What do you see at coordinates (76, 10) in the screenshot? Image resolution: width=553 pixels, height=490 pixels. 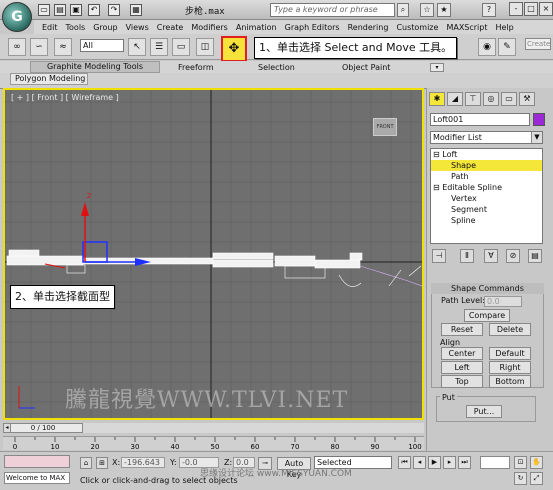 I see `save-icon: ▣` at bounding box center [76, 10].